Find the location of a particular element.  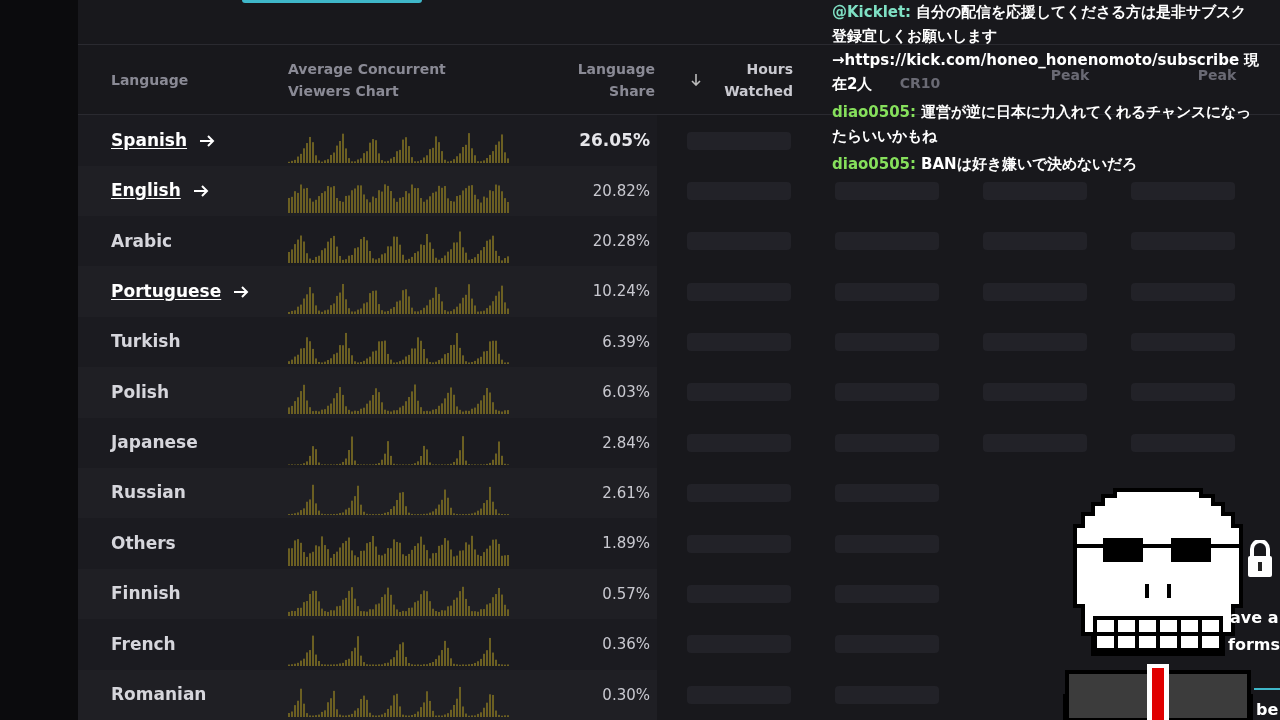

chat-message-line: →https://kick.com/honeo_honenomoto/subscribe 現 is located at coordinates (1046, 60).